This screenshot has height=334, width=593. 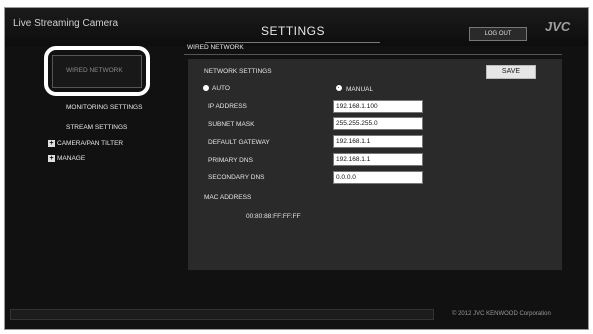 I want to click on sidebar-item-camera-pan-tilter: + CAMERA/PAN TILTER, so click(x=85, y=143).